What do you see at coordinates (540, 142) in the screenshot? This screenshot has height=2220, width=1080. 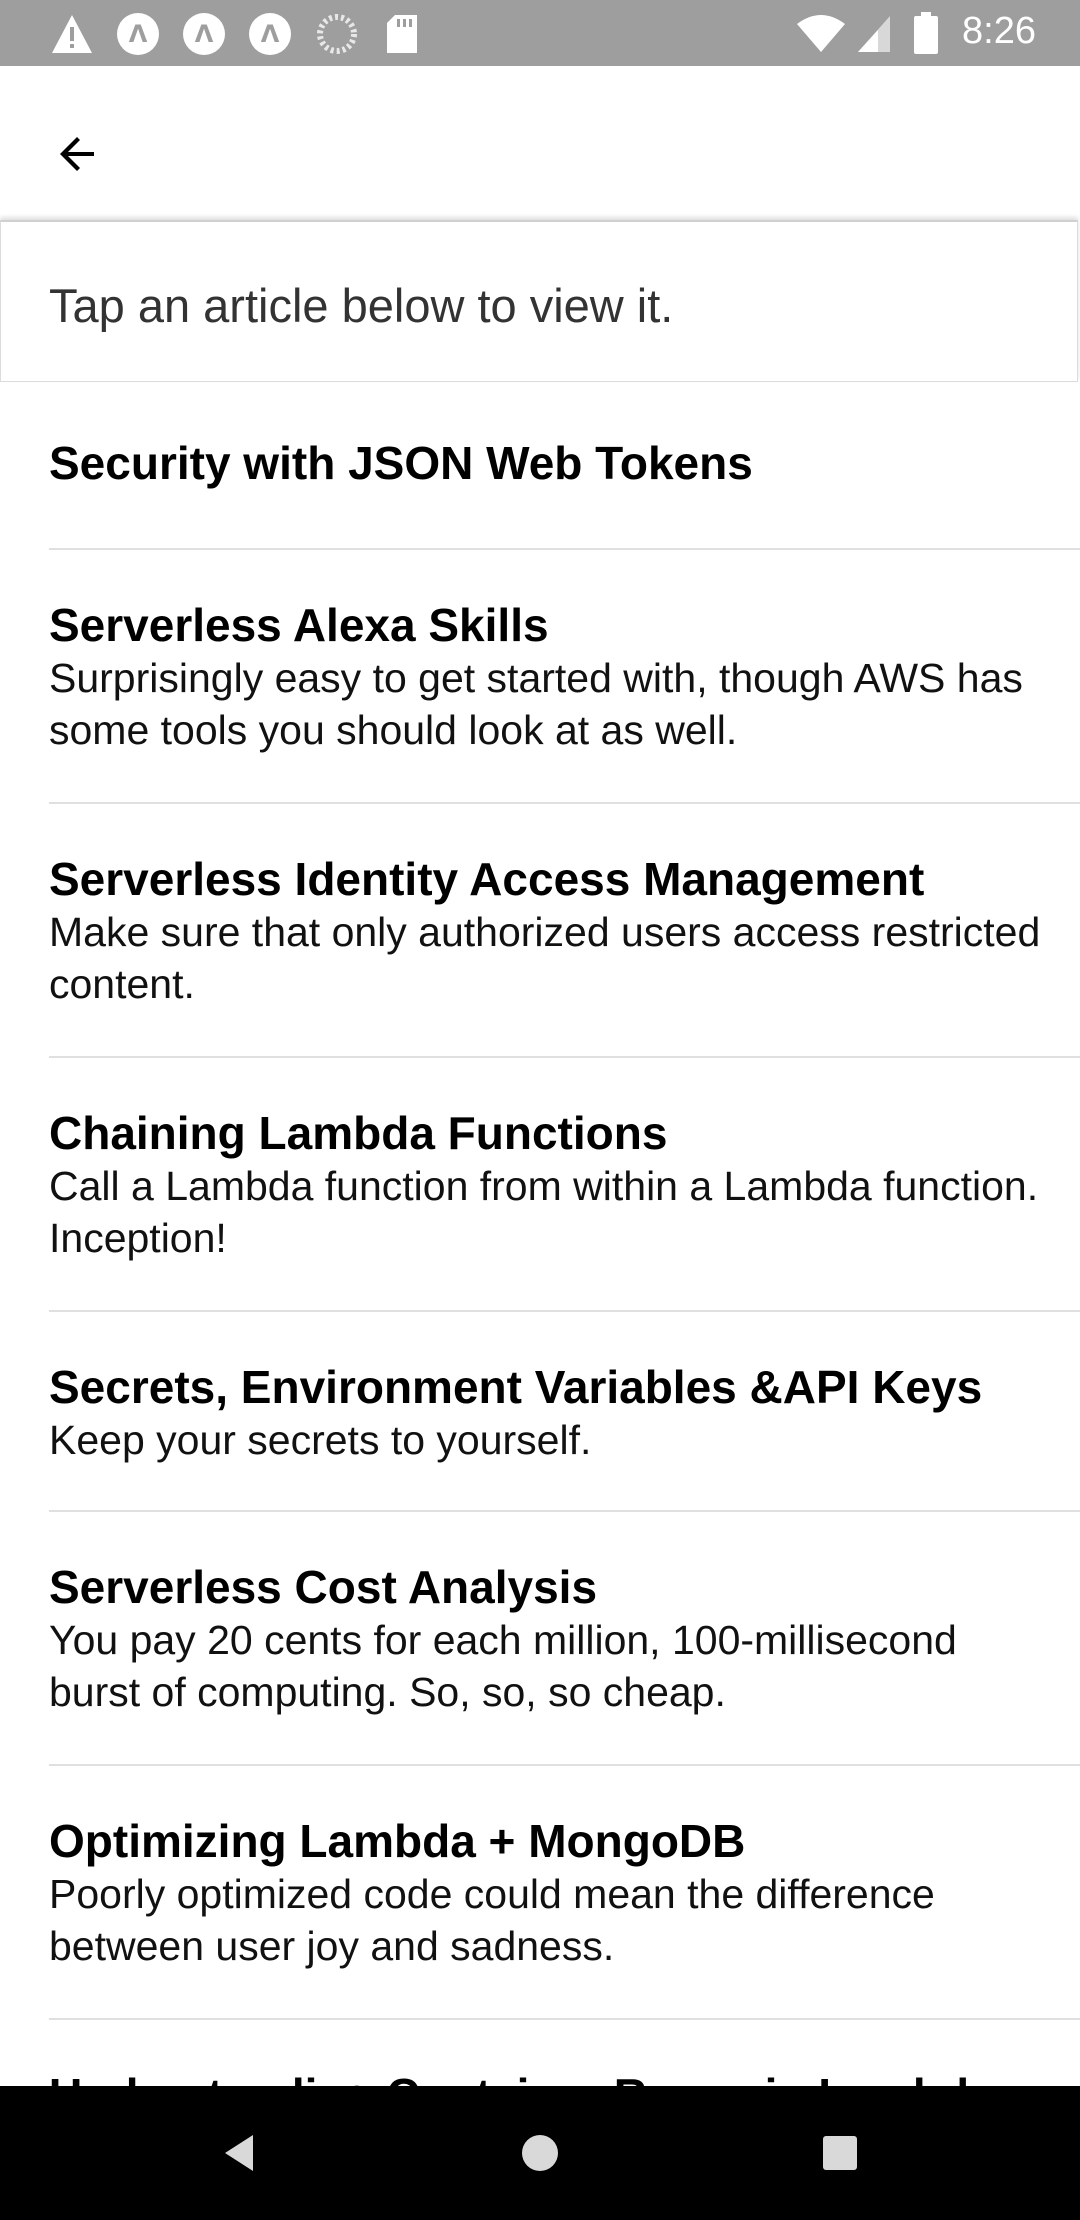 I see `app-bar` at bounding box center [540, 142].